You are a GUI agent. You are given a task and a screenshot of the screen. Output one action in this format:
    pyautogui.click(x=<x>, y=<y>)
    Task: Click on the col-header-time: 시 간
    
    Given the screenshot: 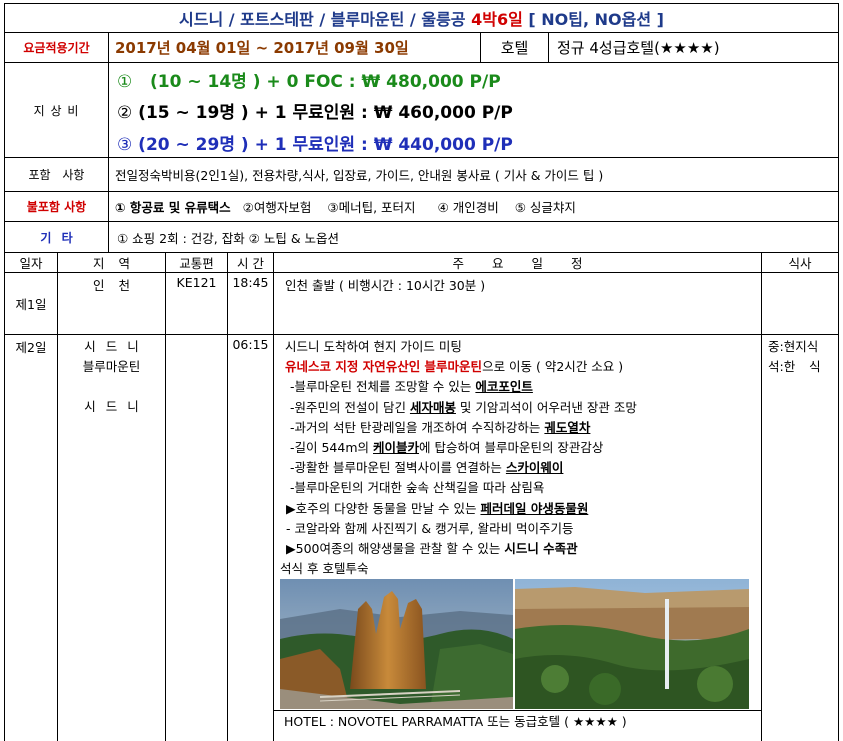 What is the action you would take?
    pyautogui.click(x=250, y=262)
    